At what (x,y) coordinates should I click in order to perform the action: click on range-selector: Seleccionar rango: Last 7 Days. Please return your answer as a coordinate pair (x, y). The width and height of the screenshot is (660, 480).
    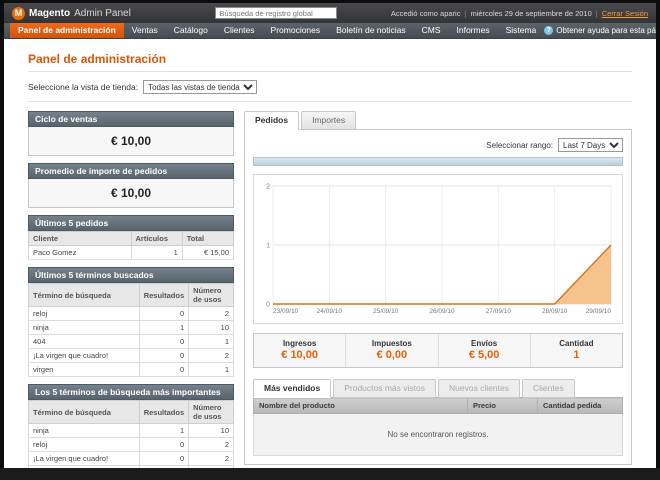
    Looking at the image, I should click on (438, 145).